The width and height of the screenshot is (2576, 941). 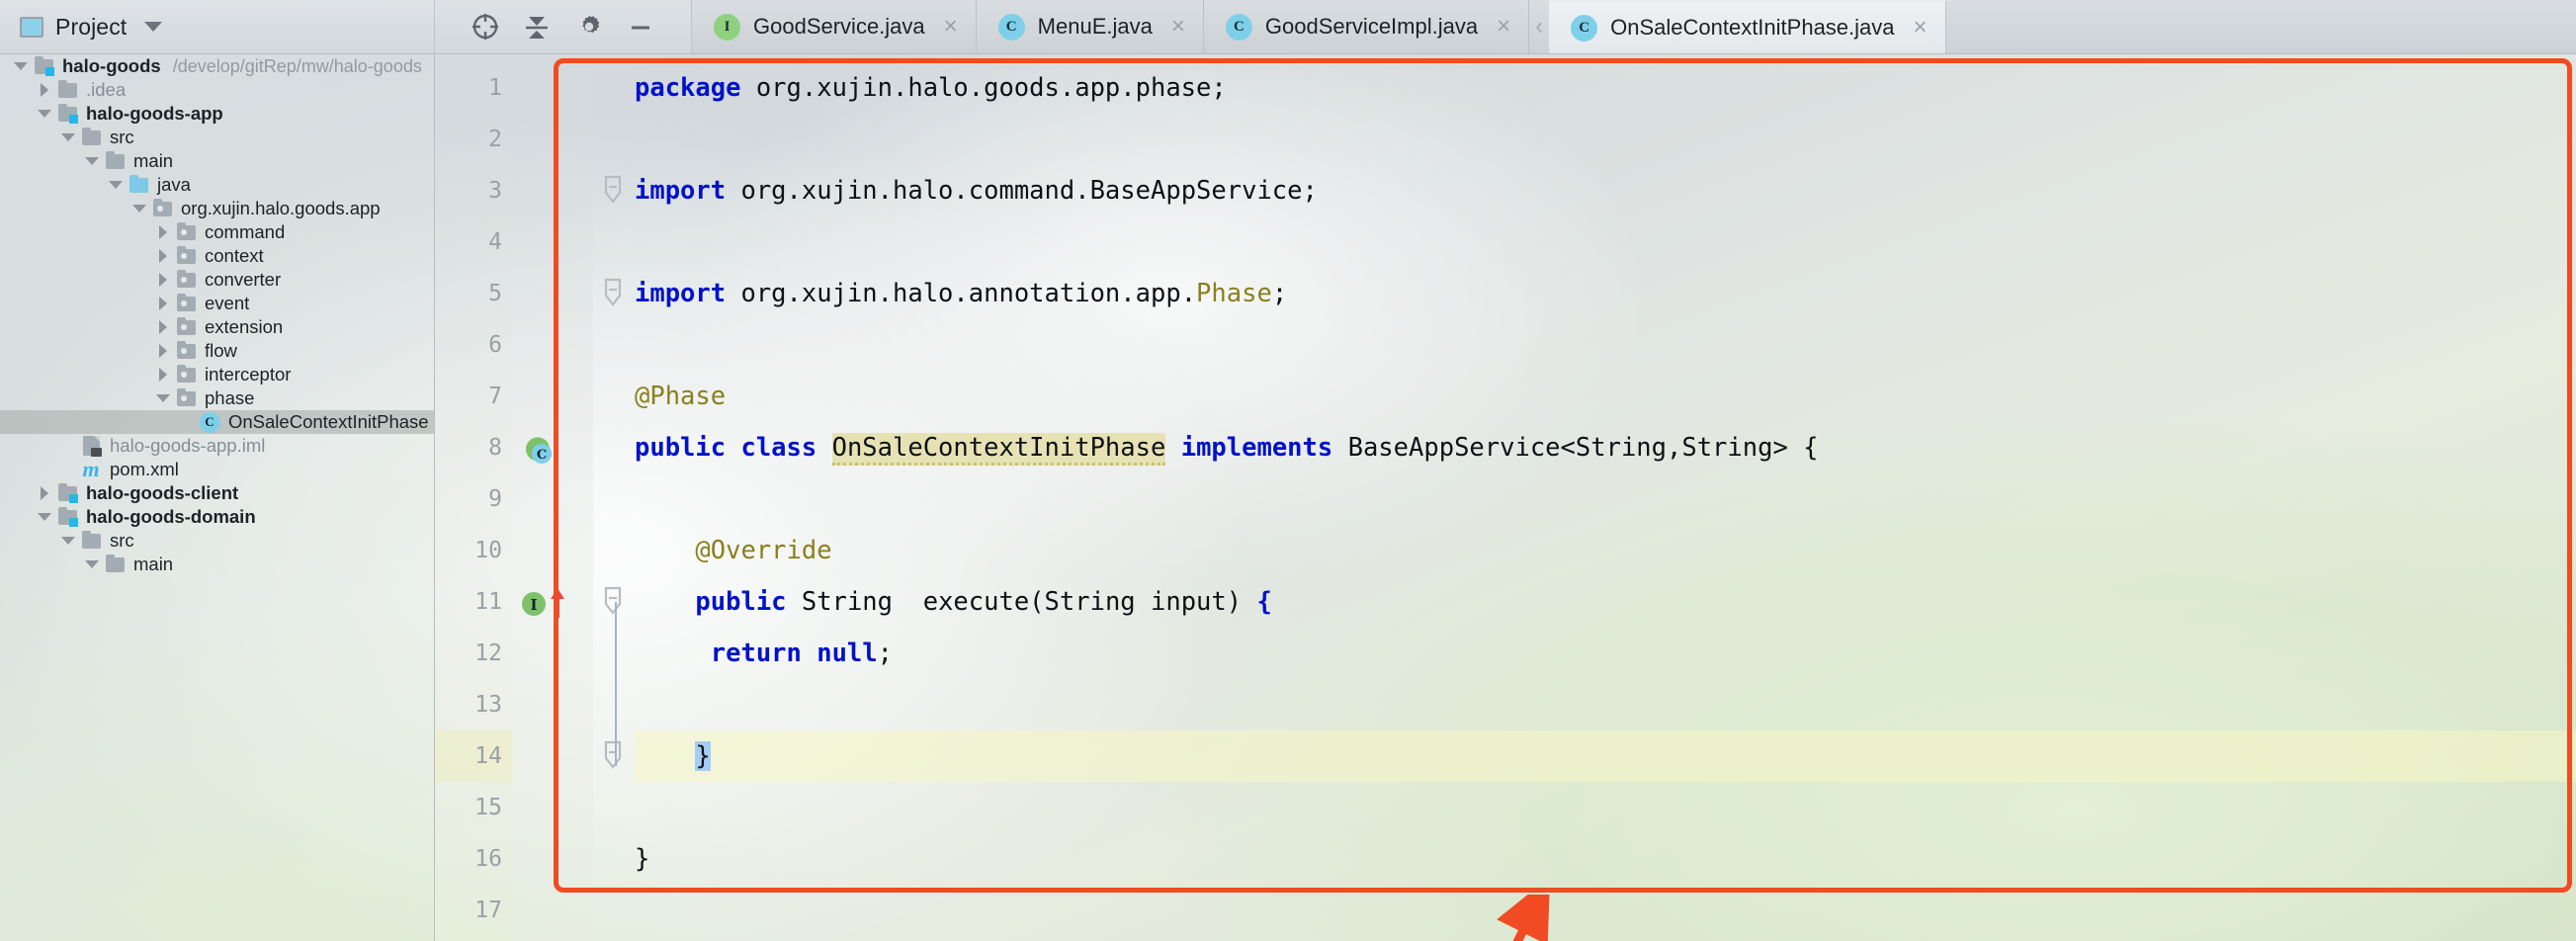 What do you see at coordinates (550, 602) in the screenshot?
I see `implementing-method-marker: I` at bounding box center [550, 602].